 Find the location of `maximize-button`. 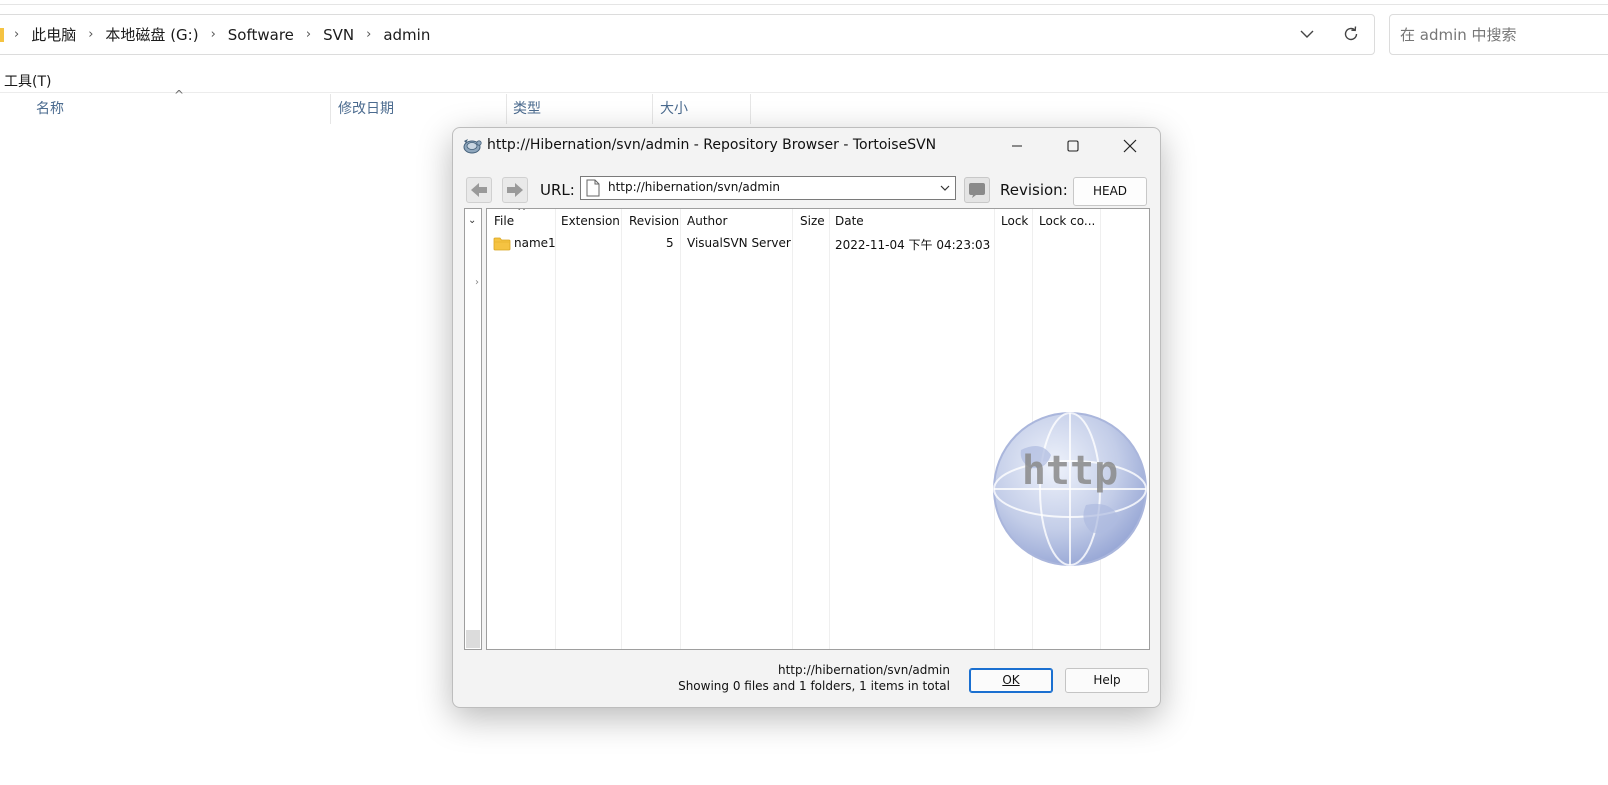

maximize-button is located at coordinates (1073, 146).